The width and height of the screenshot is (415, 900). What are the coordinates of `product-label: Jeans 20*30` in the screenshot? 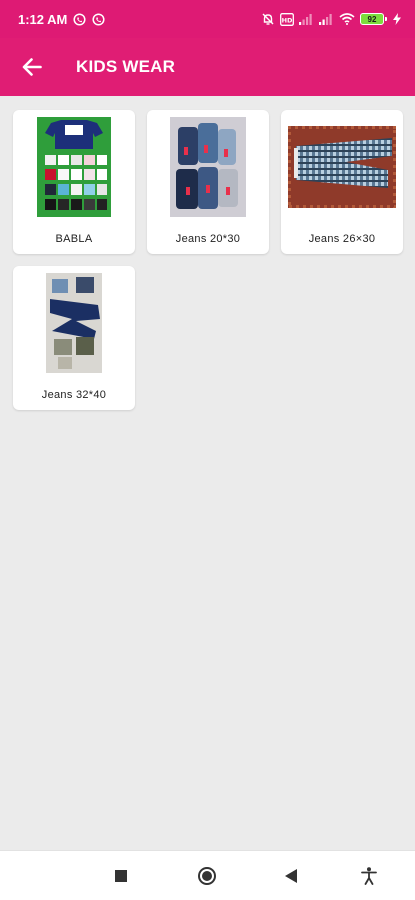 It's located at (208, 239).